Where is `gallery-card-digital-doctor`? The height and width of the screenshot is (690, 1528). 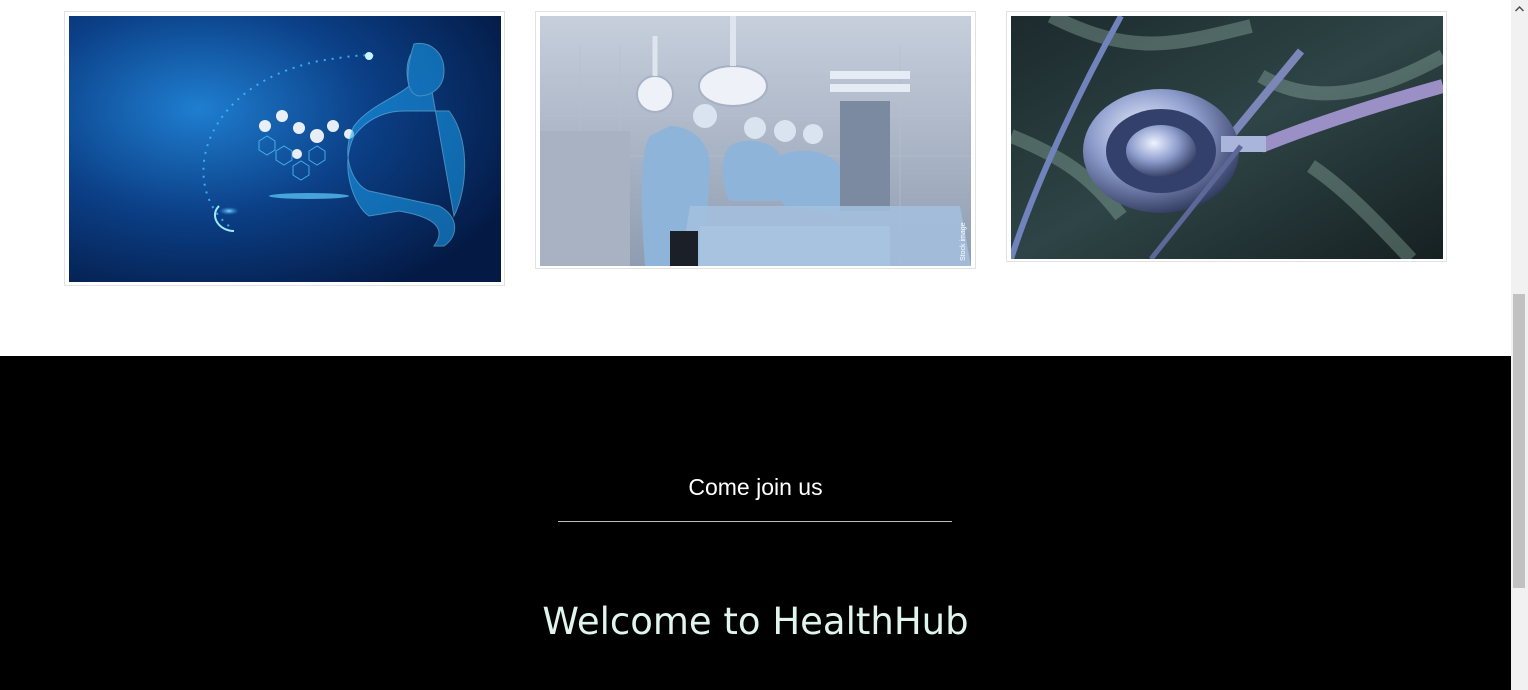
gallery-card-digital-doctor is located at coordinates (284, 148).